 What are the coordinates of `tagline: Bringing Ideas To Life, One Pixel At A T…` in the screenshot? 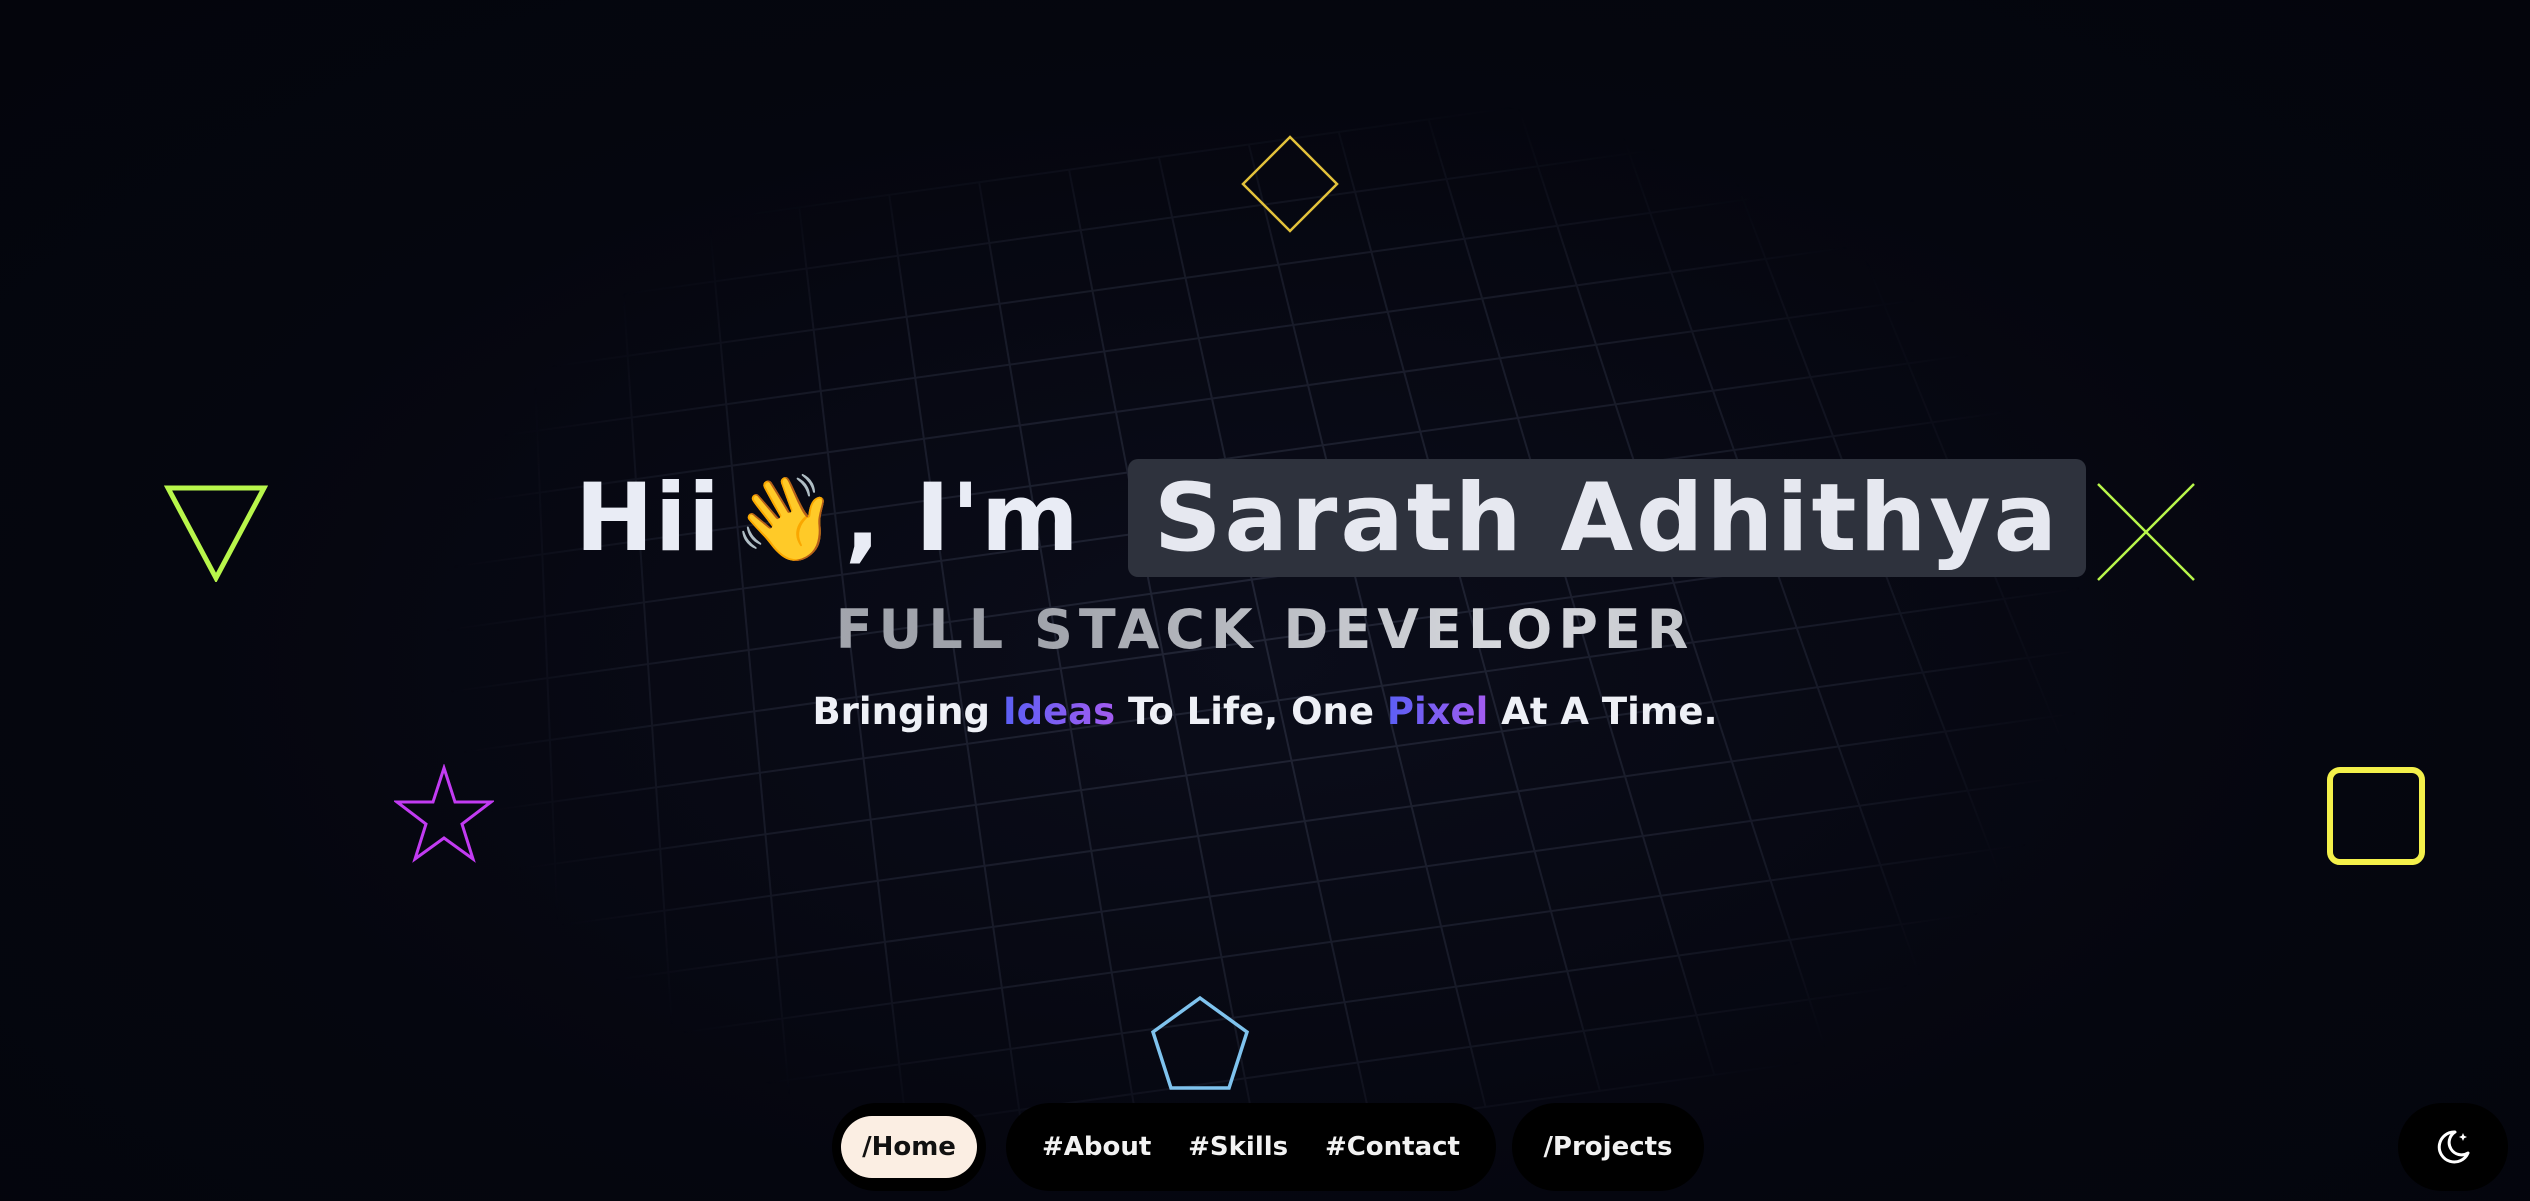 It's located at (1265, 711).